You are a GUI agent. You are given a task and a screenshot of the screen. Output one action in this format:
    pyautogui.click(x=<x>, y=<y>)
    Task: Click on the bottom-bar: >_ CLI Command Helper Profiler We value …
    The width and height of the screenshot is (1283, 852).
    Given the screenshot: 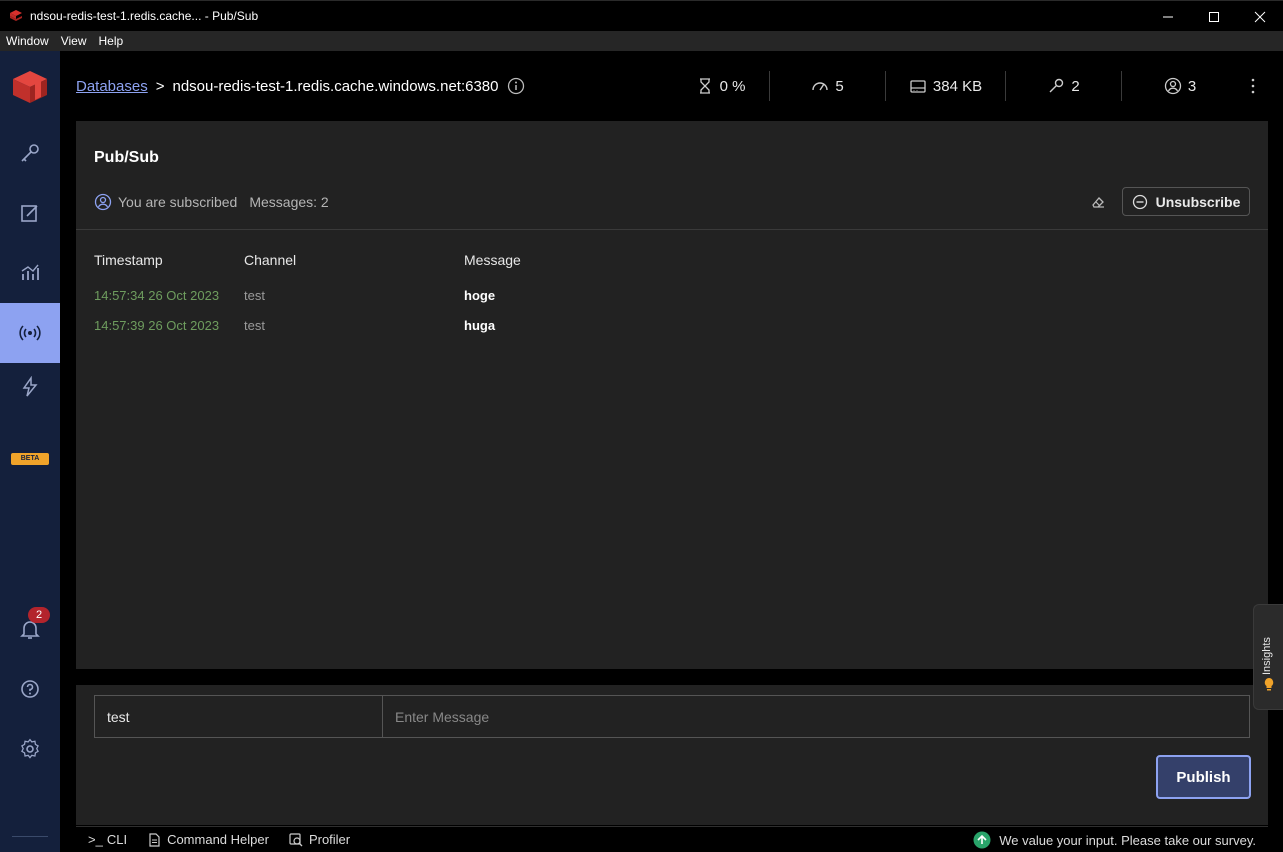 What is the action you would take?
    pyautogui.click(x=672, y=839)
    